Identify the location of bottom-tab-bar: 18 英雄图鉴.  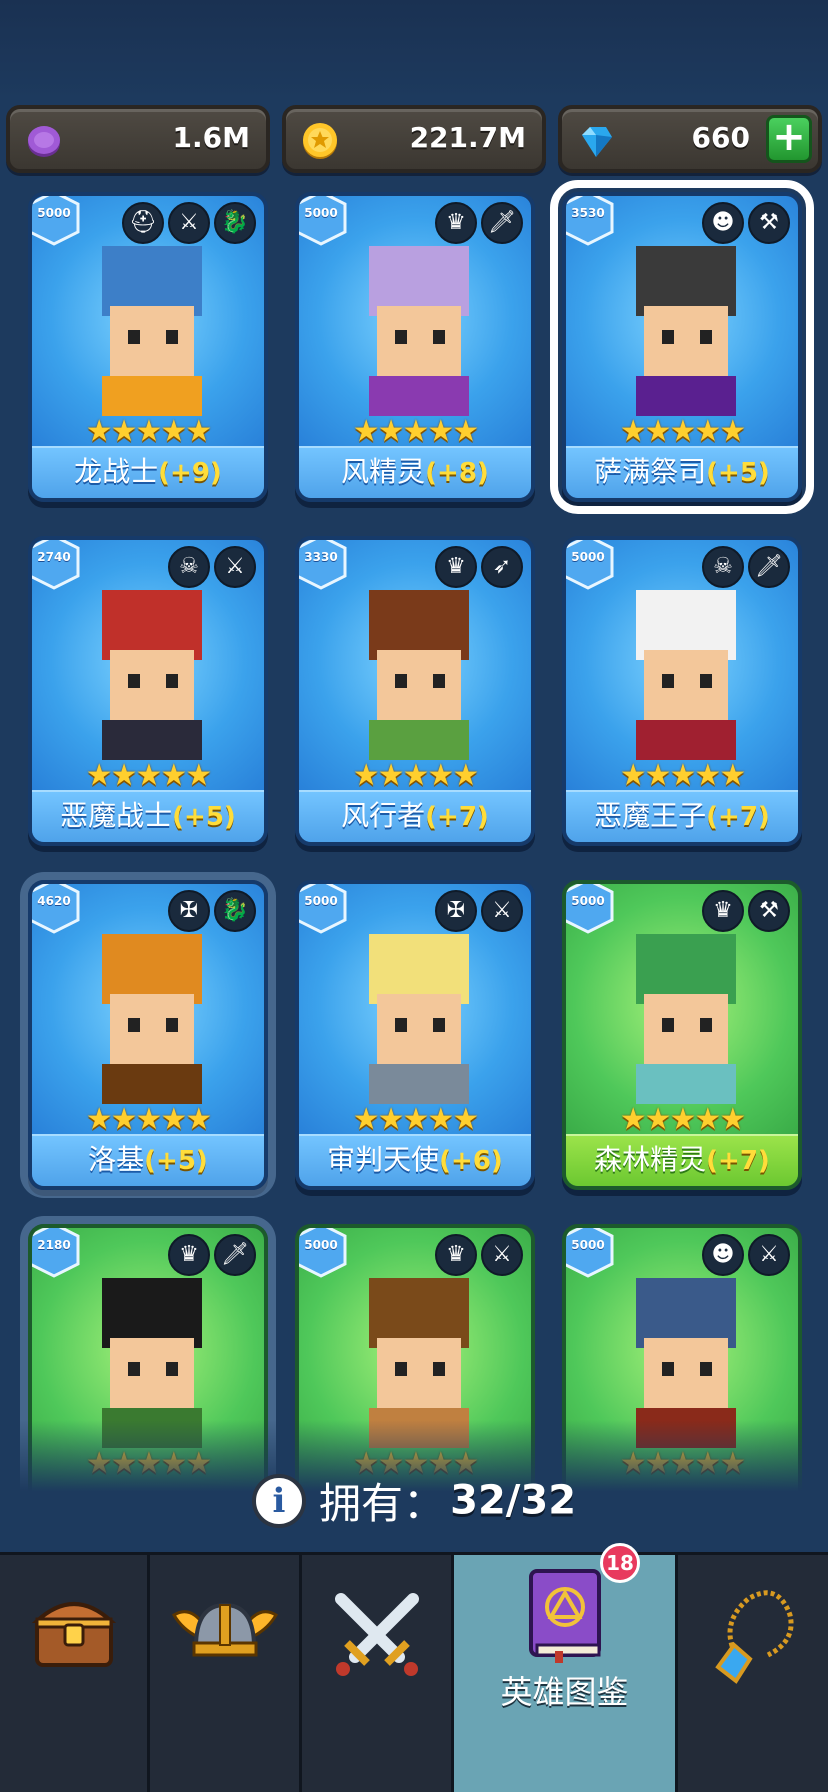
(414, 1667).